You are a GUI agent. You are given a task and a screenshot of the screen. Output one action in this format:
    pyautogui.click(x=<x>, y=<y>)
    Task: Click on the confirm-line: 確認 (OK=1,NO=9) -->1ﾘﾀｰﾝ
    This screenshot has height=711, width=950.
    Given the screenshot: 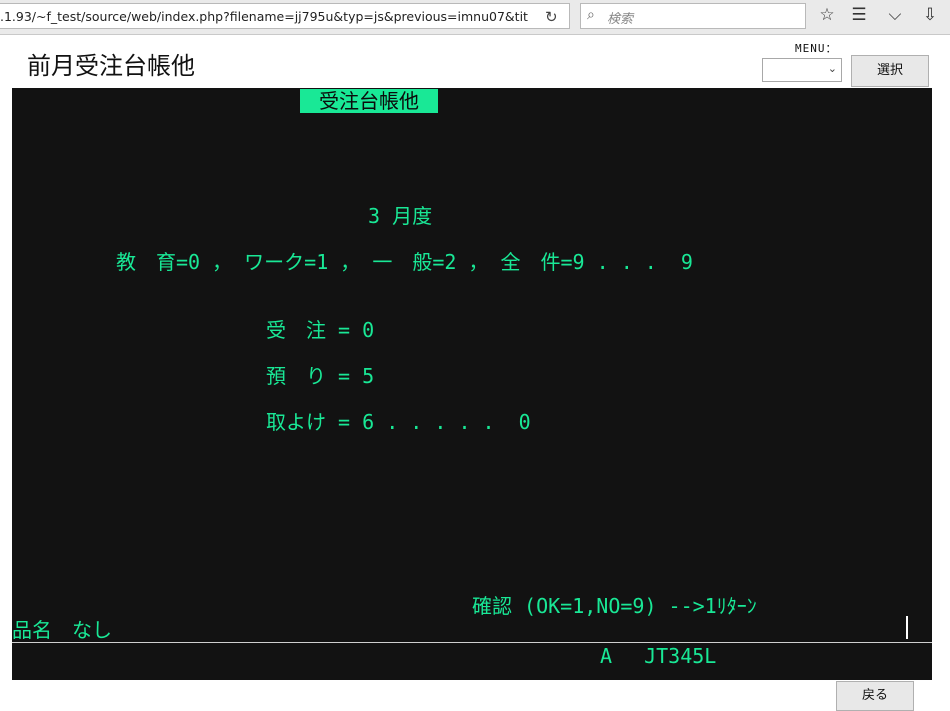 What is the action you would take?
    pyautogui.click(x=614, y=606)
    